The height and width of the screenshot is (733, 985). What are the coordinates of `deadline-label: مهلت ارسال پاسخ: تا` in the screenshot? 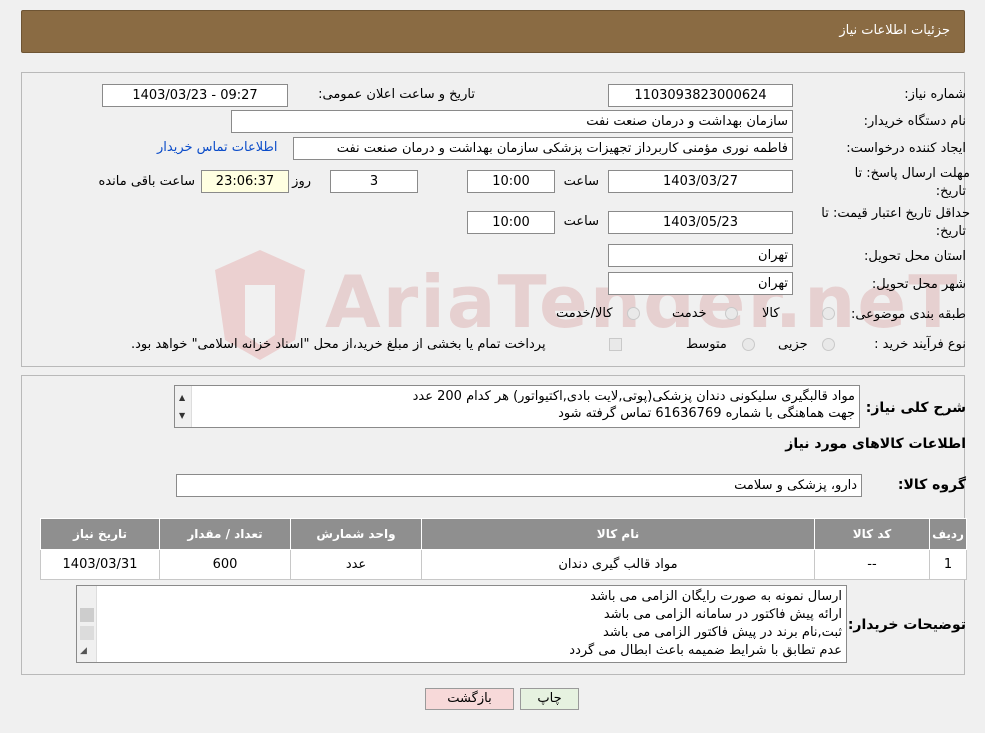 It's located at (912, 173).